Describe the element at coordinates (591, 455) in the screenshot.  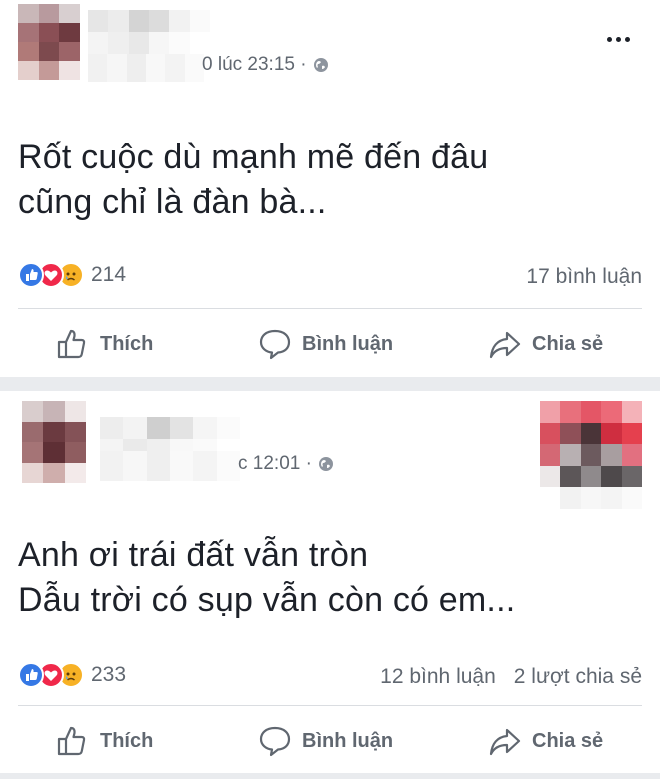
I see `attached-image-thumbnail` at that location.